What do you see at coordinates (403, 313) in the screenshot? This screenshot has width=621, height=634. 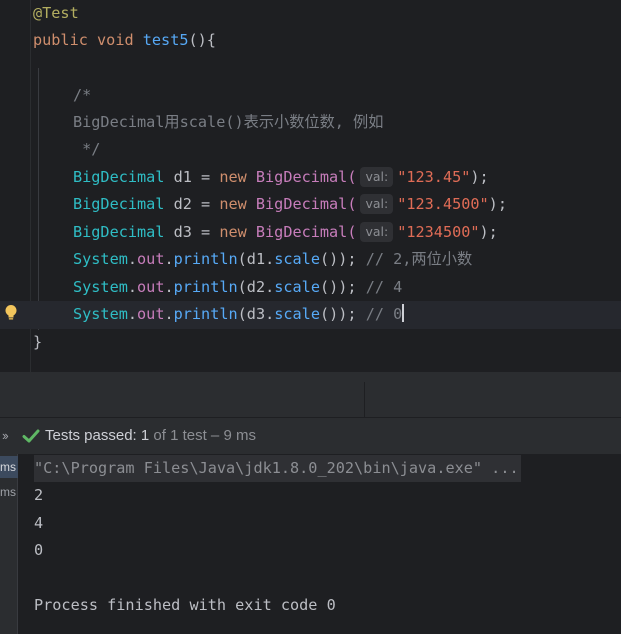 I see `text-caret` at bounding box center [403, 313].